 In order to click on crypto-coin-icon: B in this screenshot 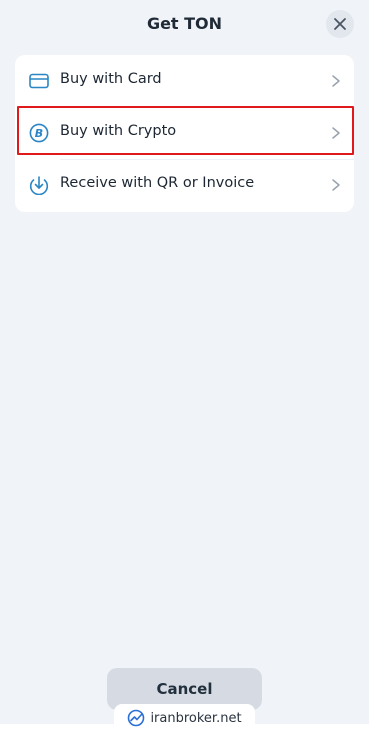, I will do `click(39, 133)`.